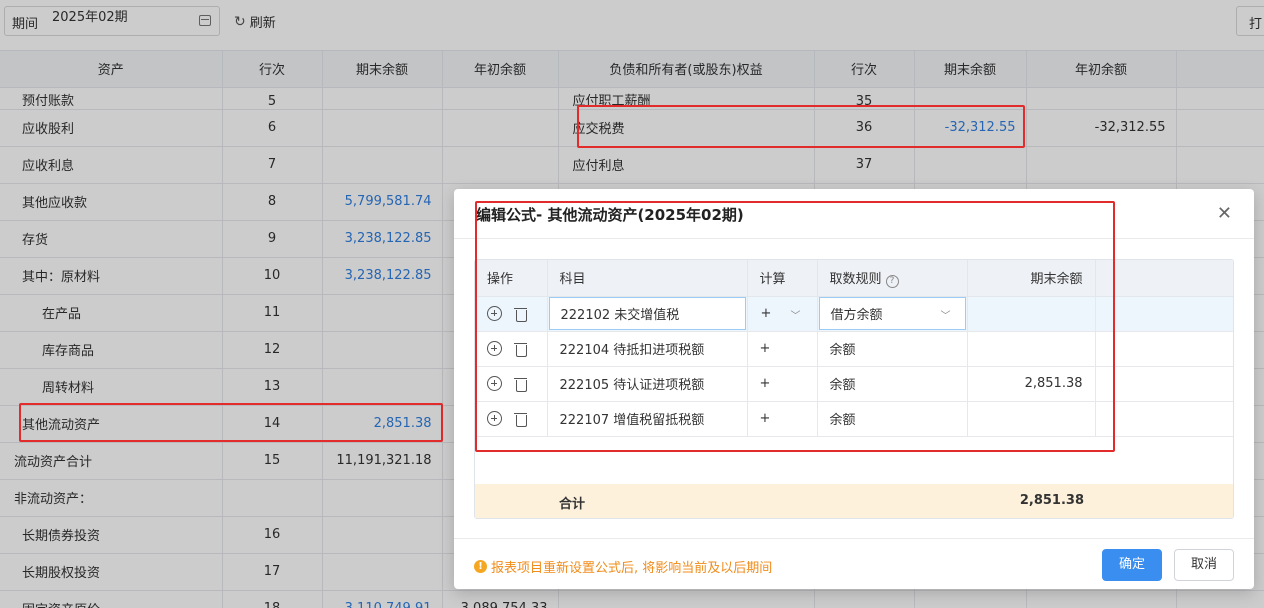  I want to click on calc-cell: + ﹀, so click(782, 314).